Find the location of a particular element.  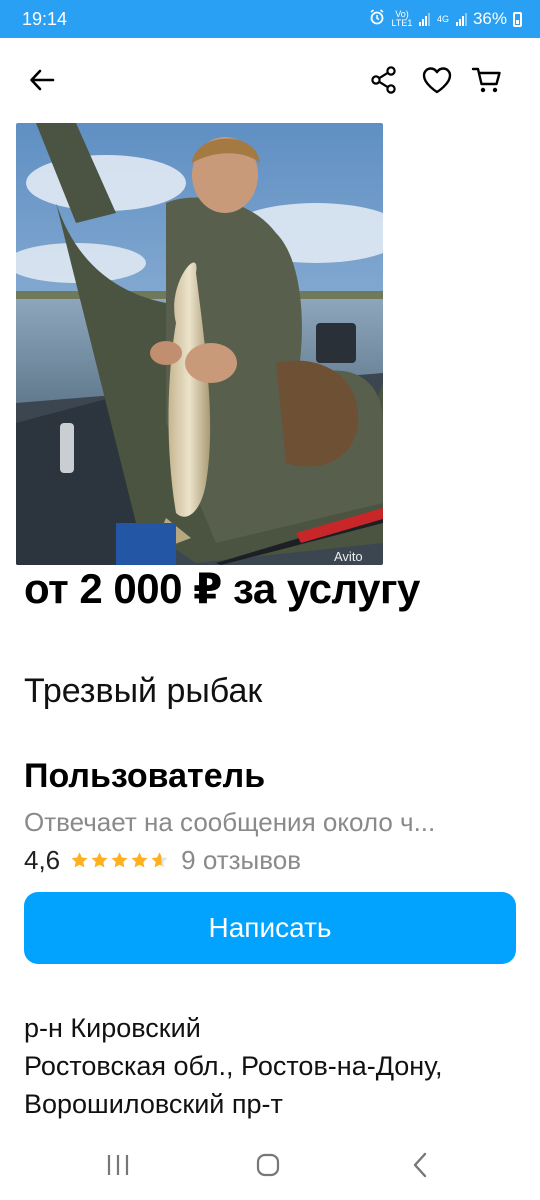

signal-2-icon is located at coordinates (461, 19).